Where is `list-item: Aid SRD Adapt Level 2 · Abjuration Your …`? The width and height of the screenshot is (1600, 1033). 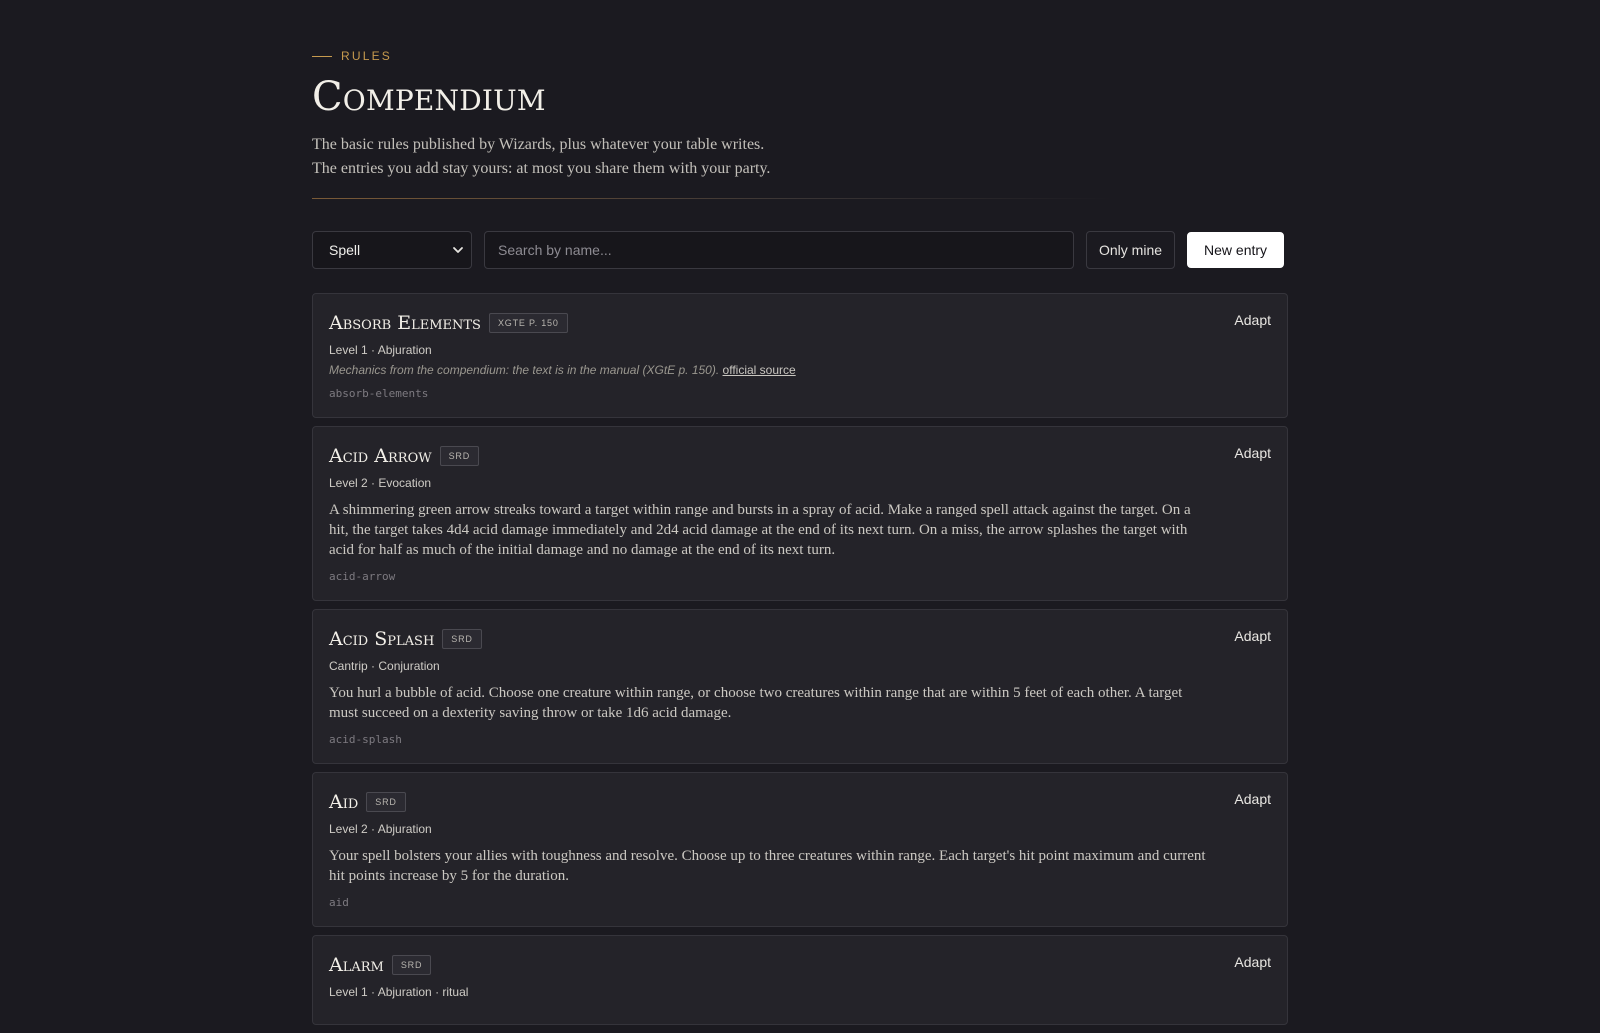
list-item: Aid SRD Adapt Level 2 · Abjuration Your … is located at coordinates (800, 849).